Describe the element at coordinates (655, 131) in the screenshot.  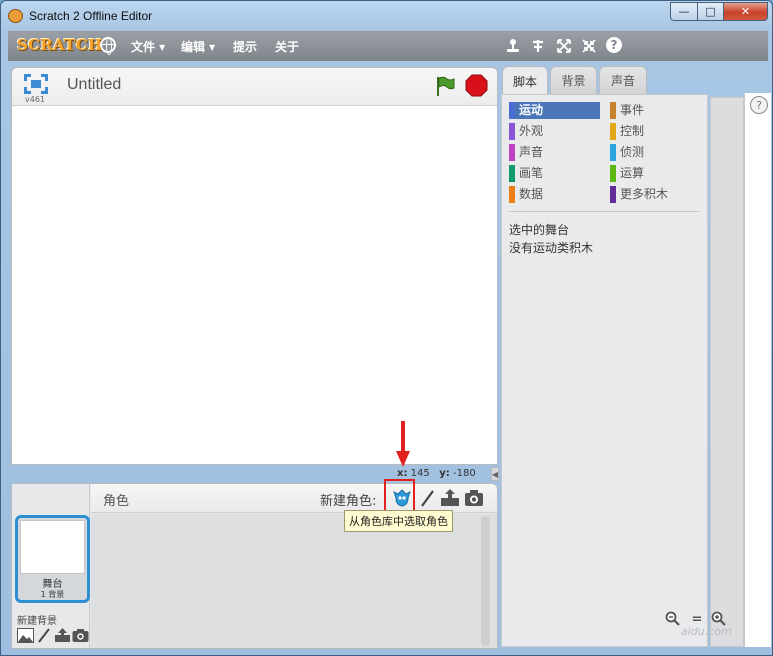
I see `category-control: 控制` at that location.